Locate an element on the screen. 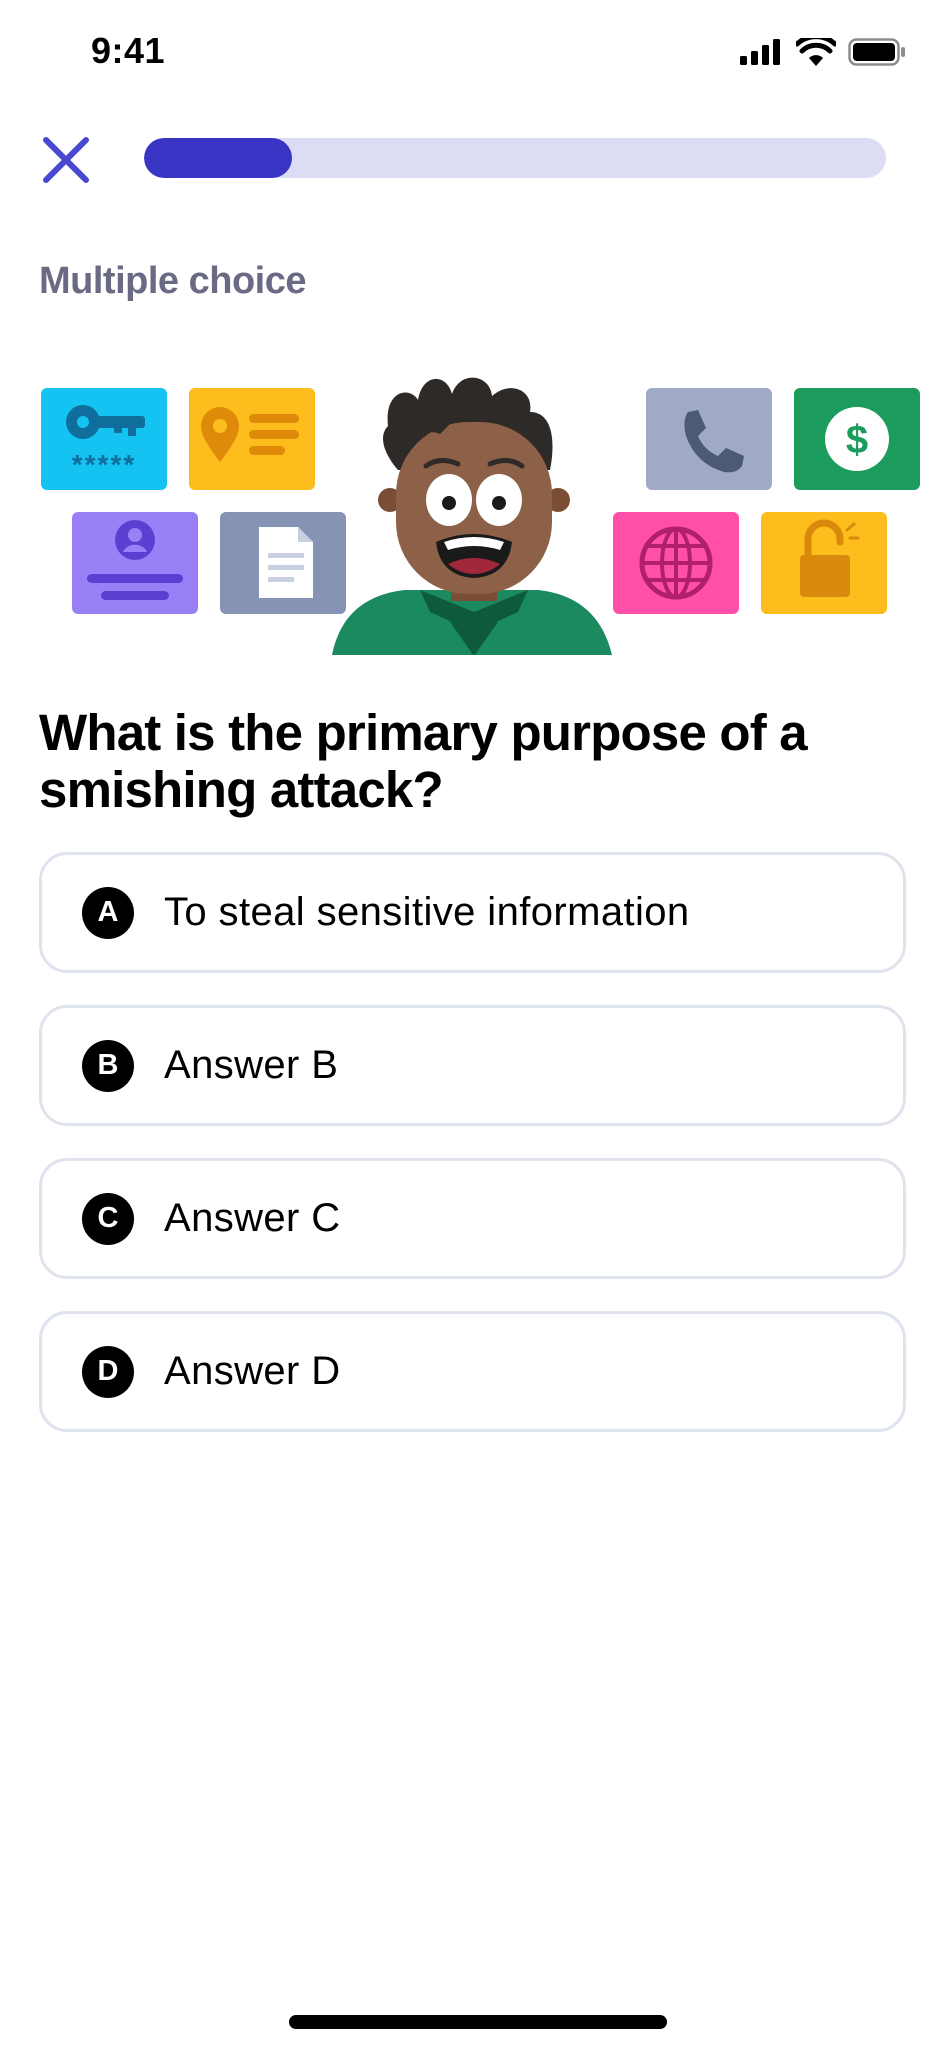 The width and height of the screenshot is (945, 2048). globe-icon is located at coordinates (676, 563).